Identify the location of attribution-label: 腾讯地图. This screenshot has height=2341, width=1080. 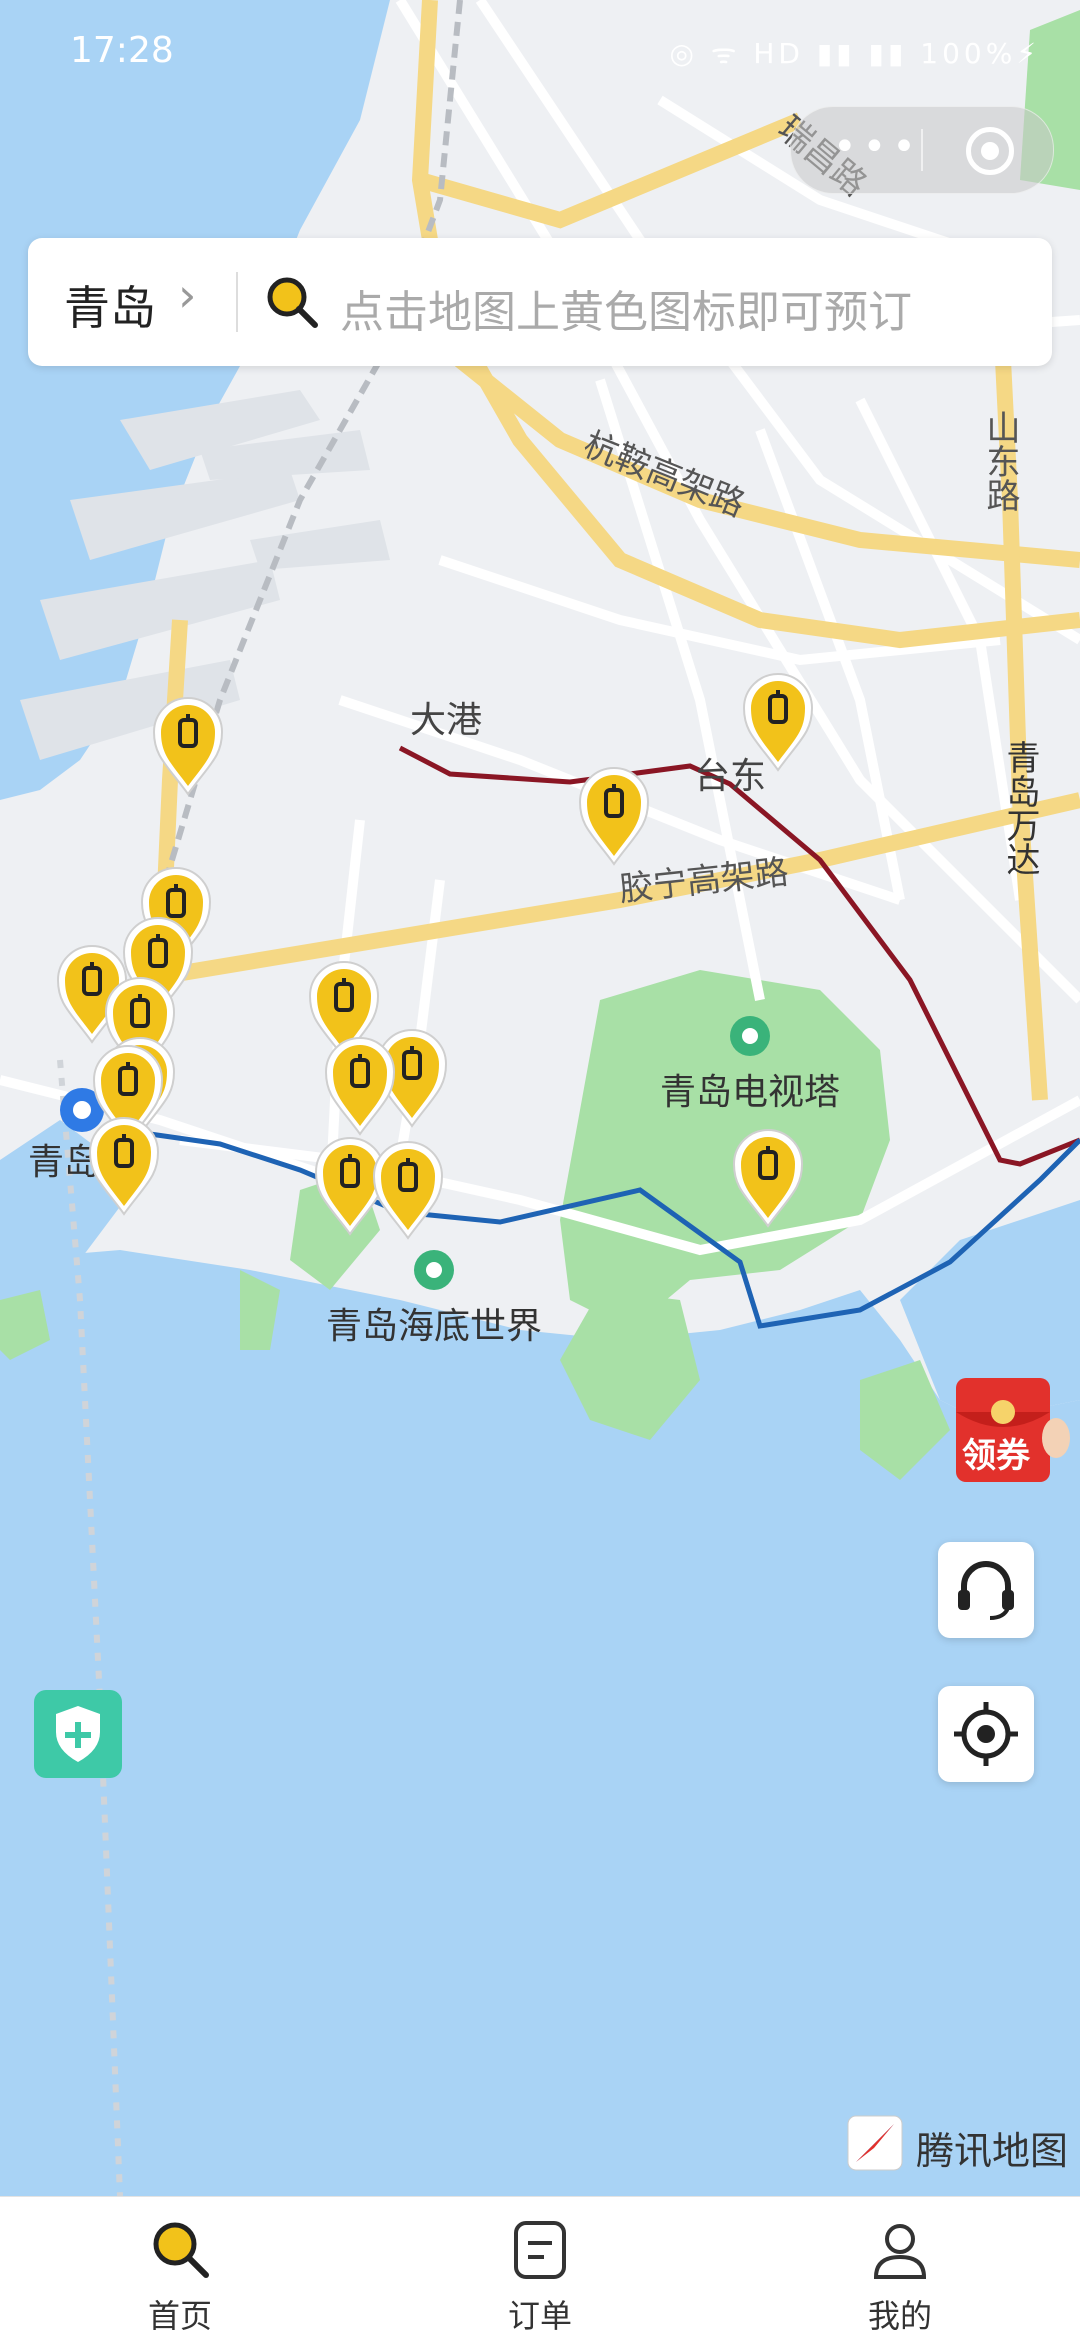
(992, 2151).